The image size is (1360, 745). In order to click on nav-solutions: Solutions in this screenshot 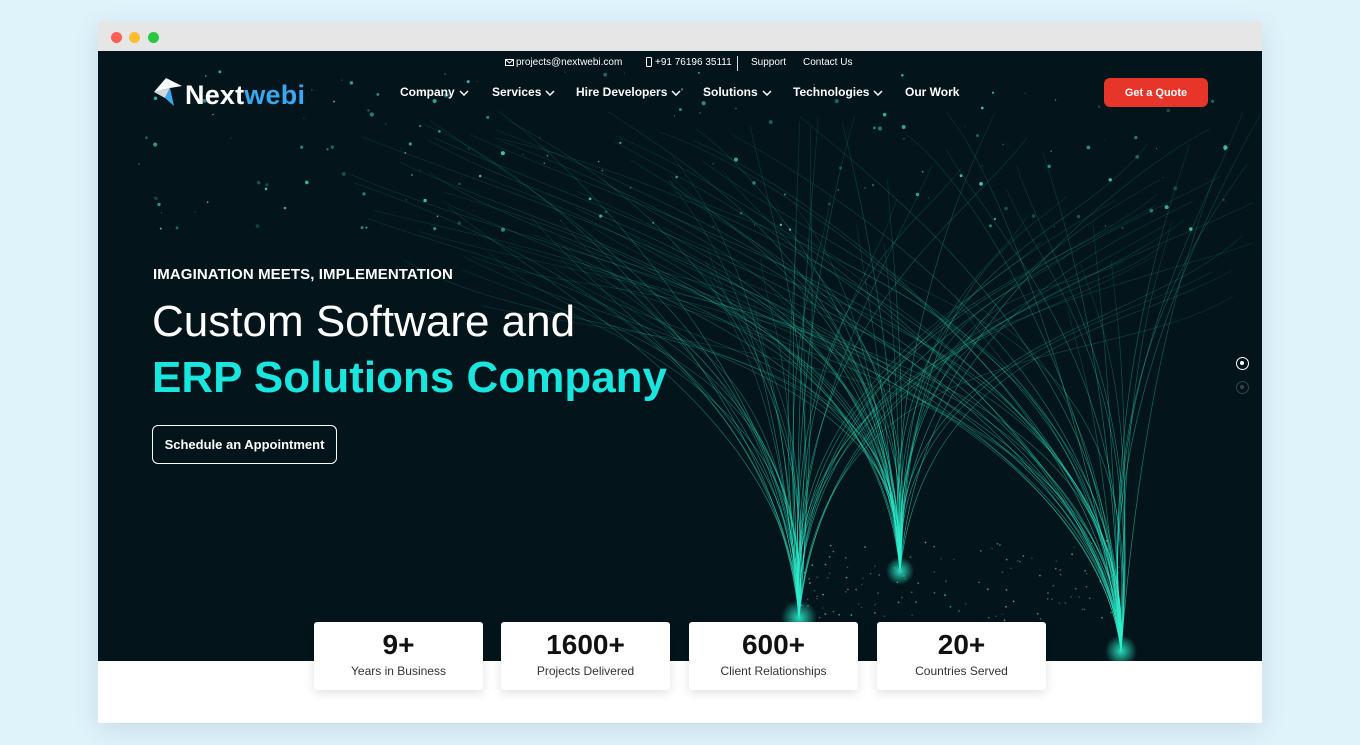, I will do `click(737, 92)`.